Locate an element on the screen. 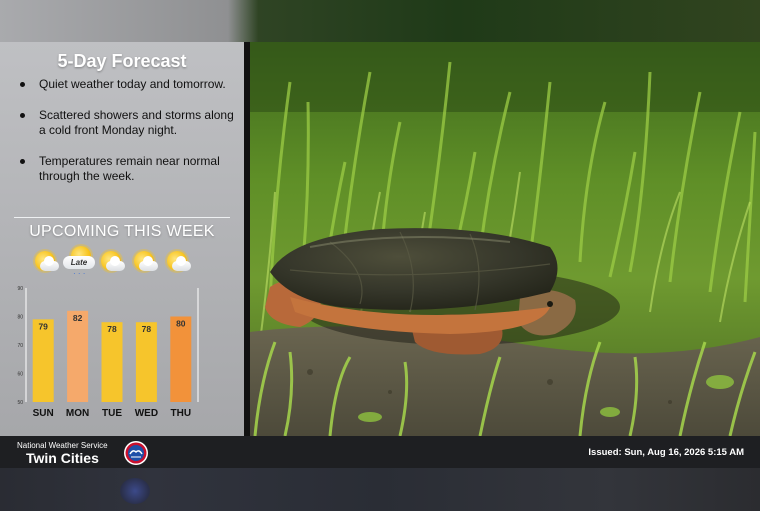  bar-mon is located at coordinates (78, 356).